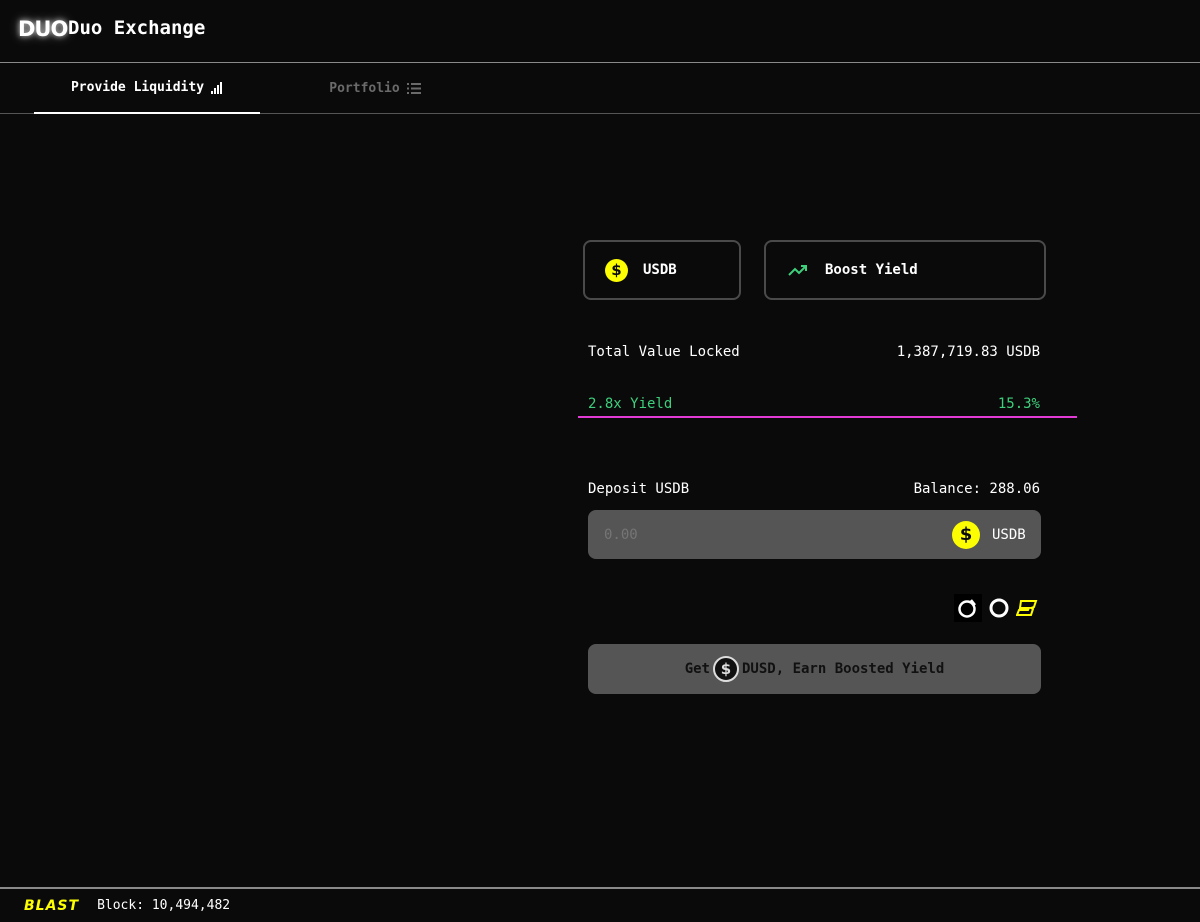 Image resolution: width=1200 pixels, height=922 pixels. I want to click on yield-row: 2.8x Yield 15.3%, so click(814, 404).